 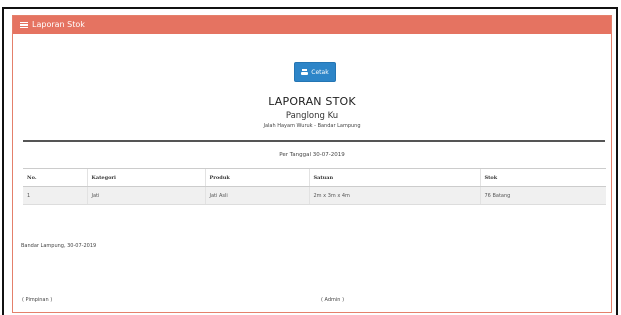 I want to click on report-date: Per Tanggal 30-07-2019, so click(x=312, y=155).